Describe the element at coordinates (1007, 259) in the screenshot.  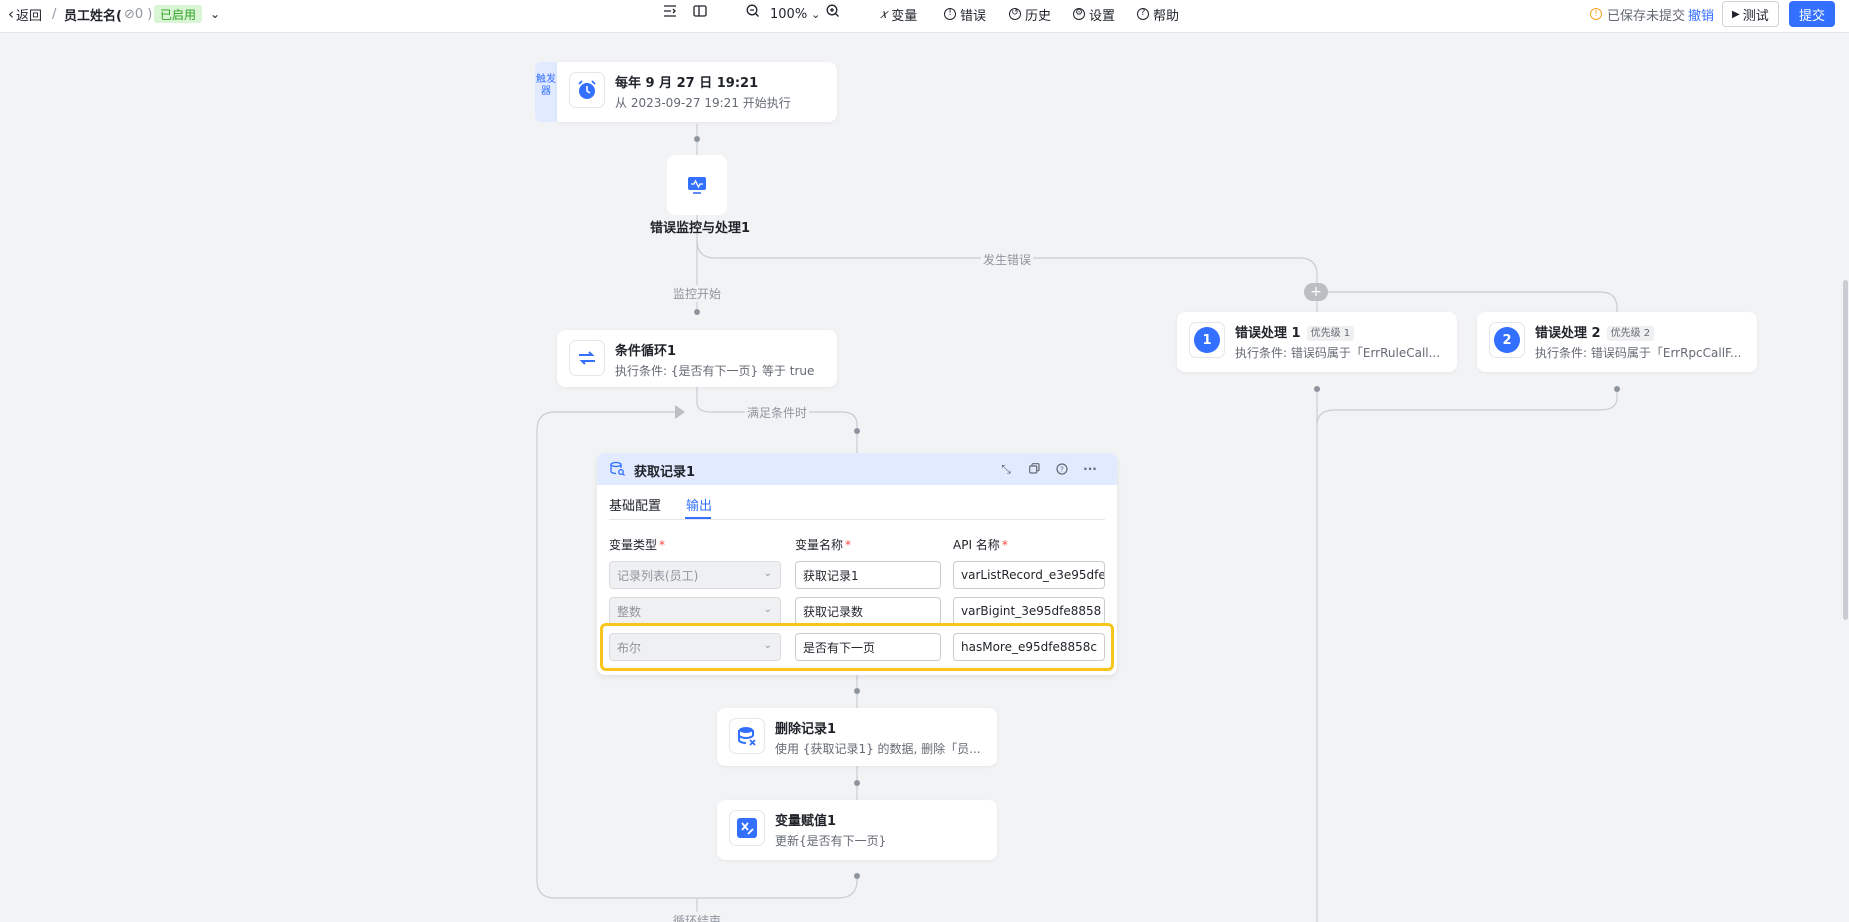
I see `edge-label-on-error: 发生错误` at that location.